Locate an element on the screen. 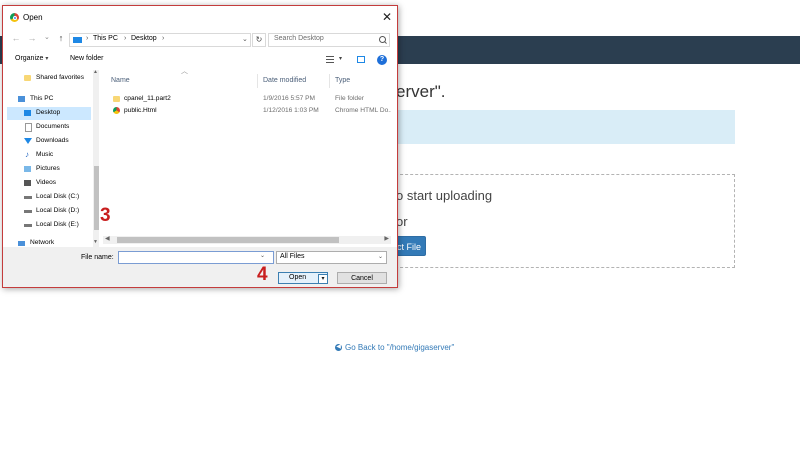  breadcrumb-this-pc: This PC is located at coordinates (105, 38).